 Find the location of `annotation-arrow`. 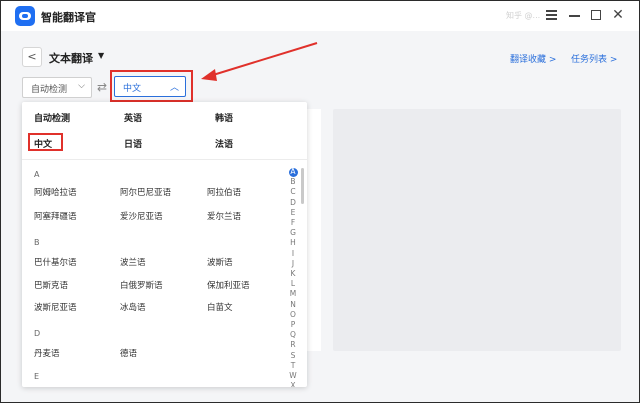

annotation-arrow is located at coordinates (259, 61).